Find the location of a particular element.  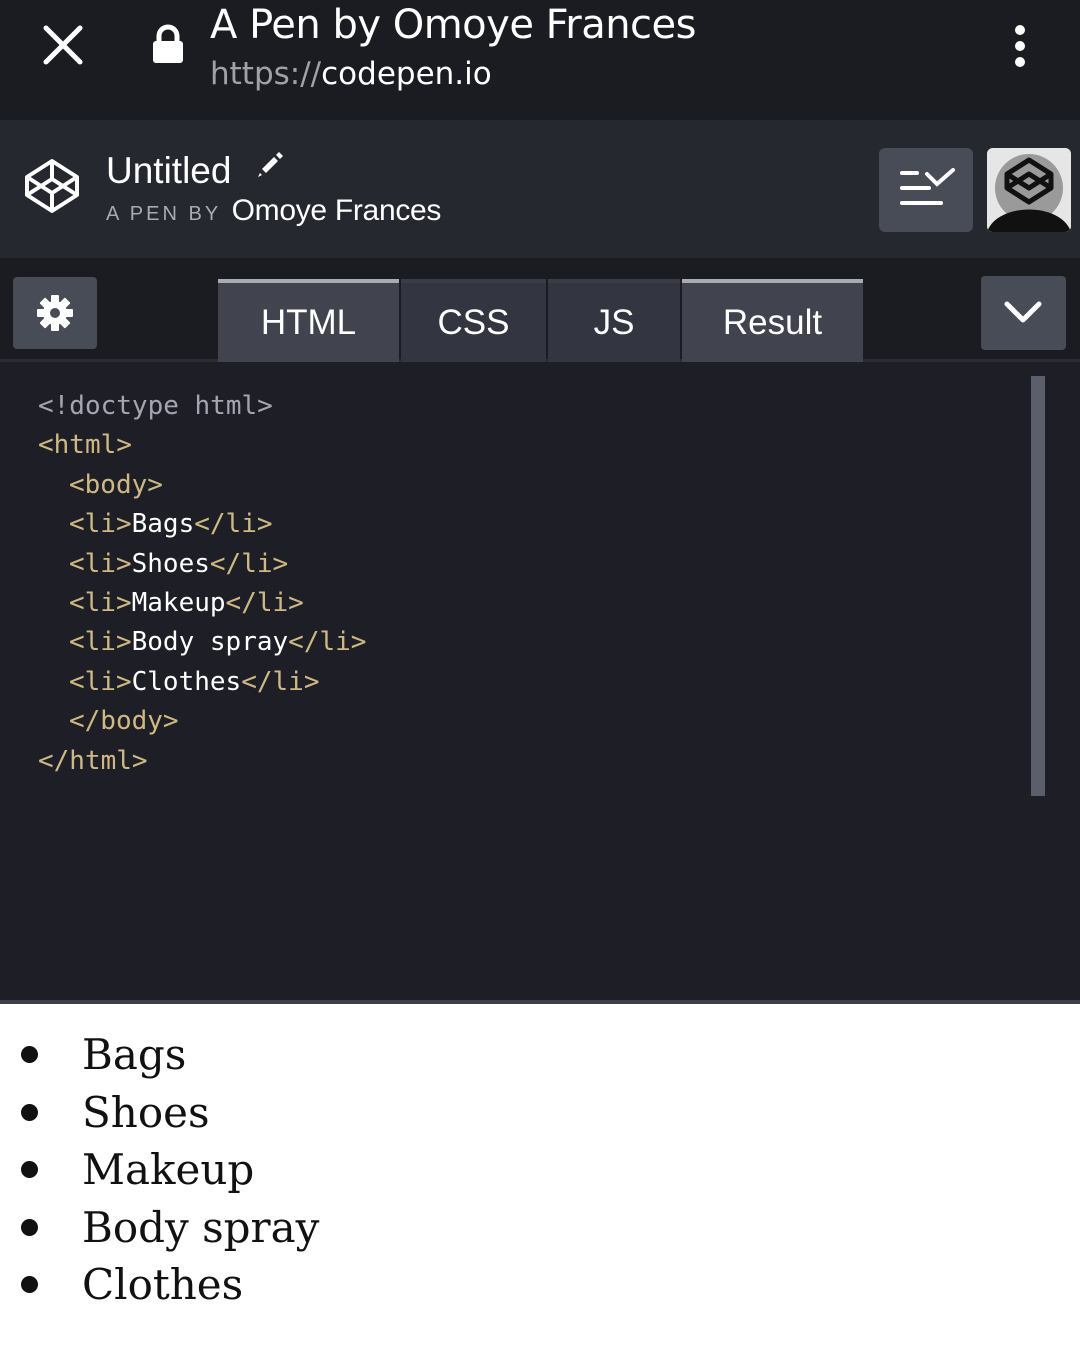

code-line: <li>Shoes</li> is located at coordinates (202, 564).